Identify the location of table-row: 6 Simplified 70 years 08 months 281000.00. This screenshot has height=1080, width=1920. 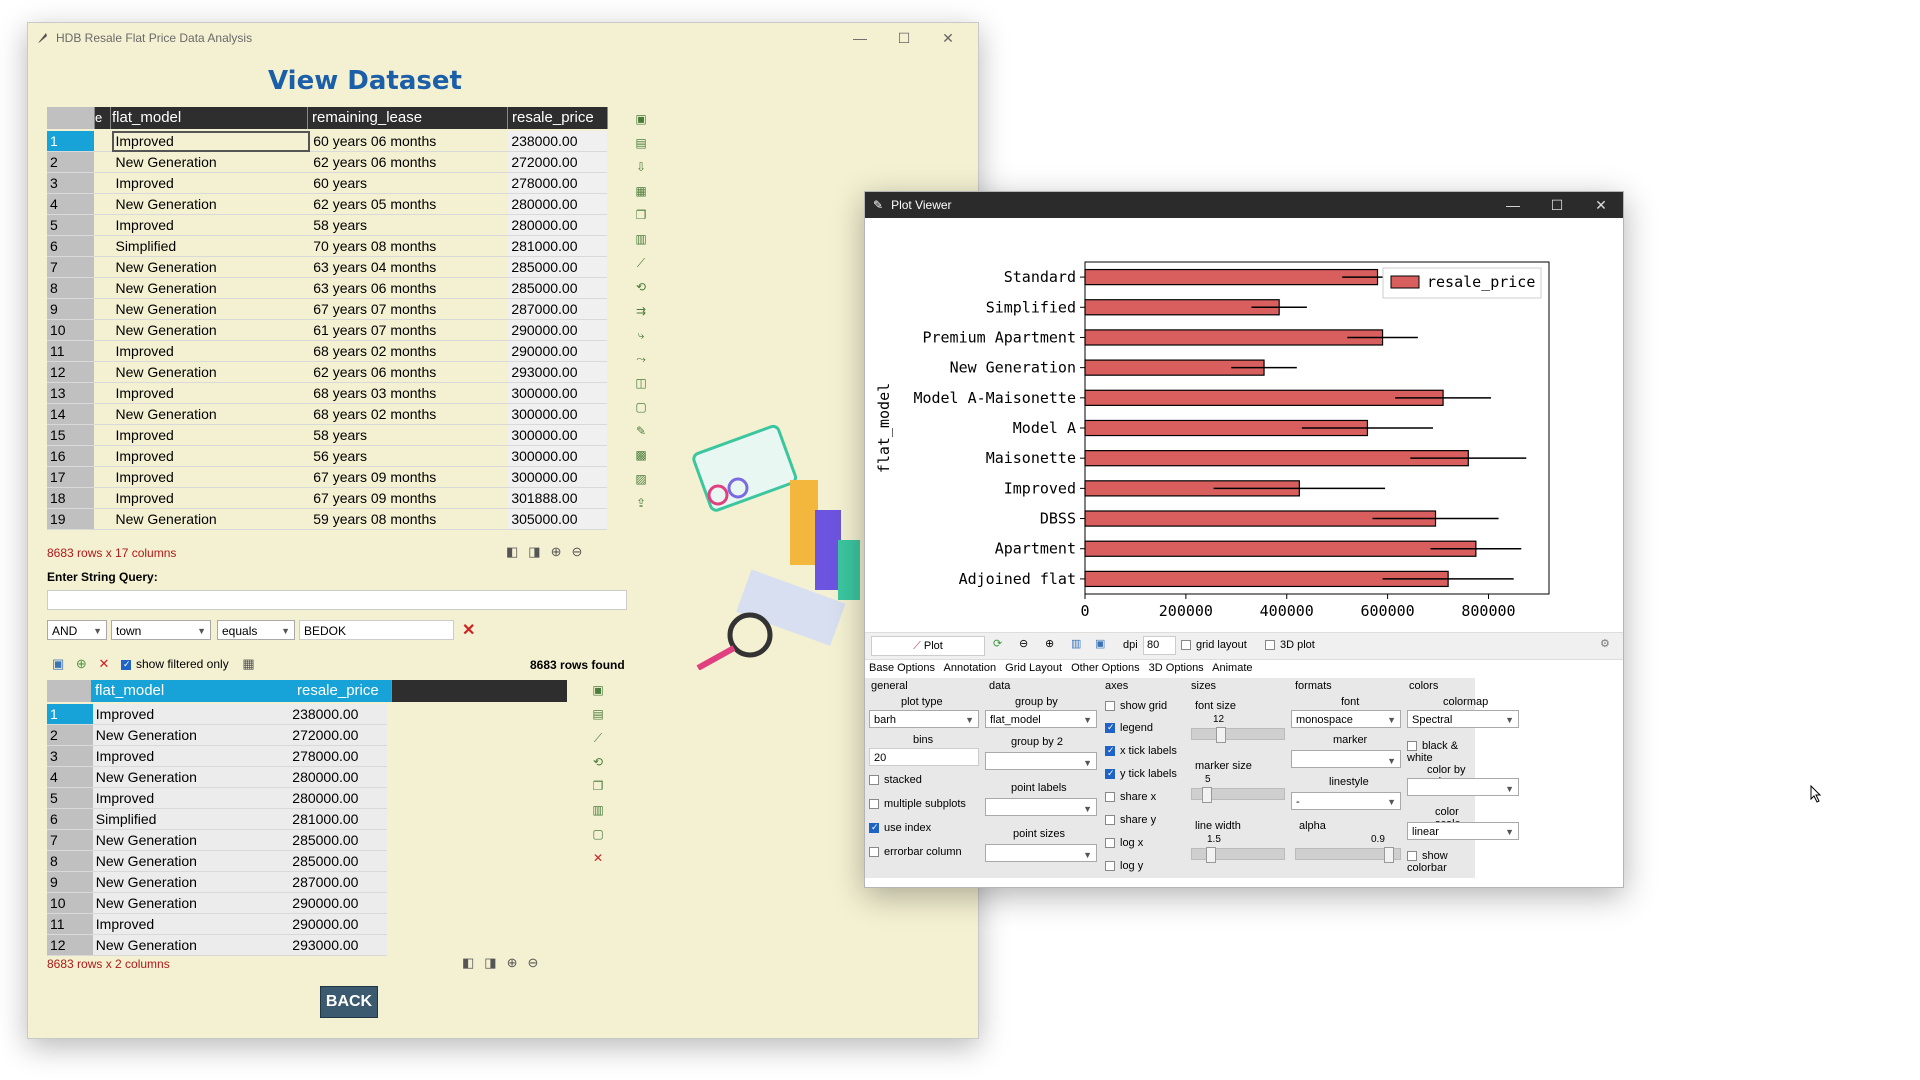
(327, 246).